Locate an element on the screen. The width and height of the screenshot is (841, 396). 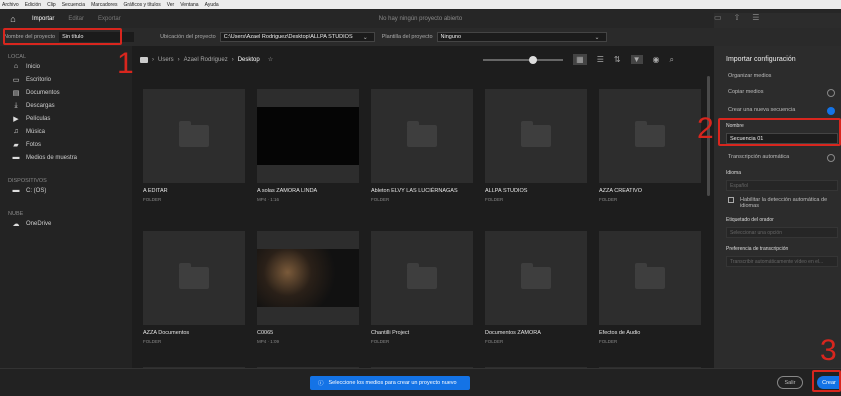
speaker-tag-label: Etiquetado del orador is located at coordinates (750, 220).